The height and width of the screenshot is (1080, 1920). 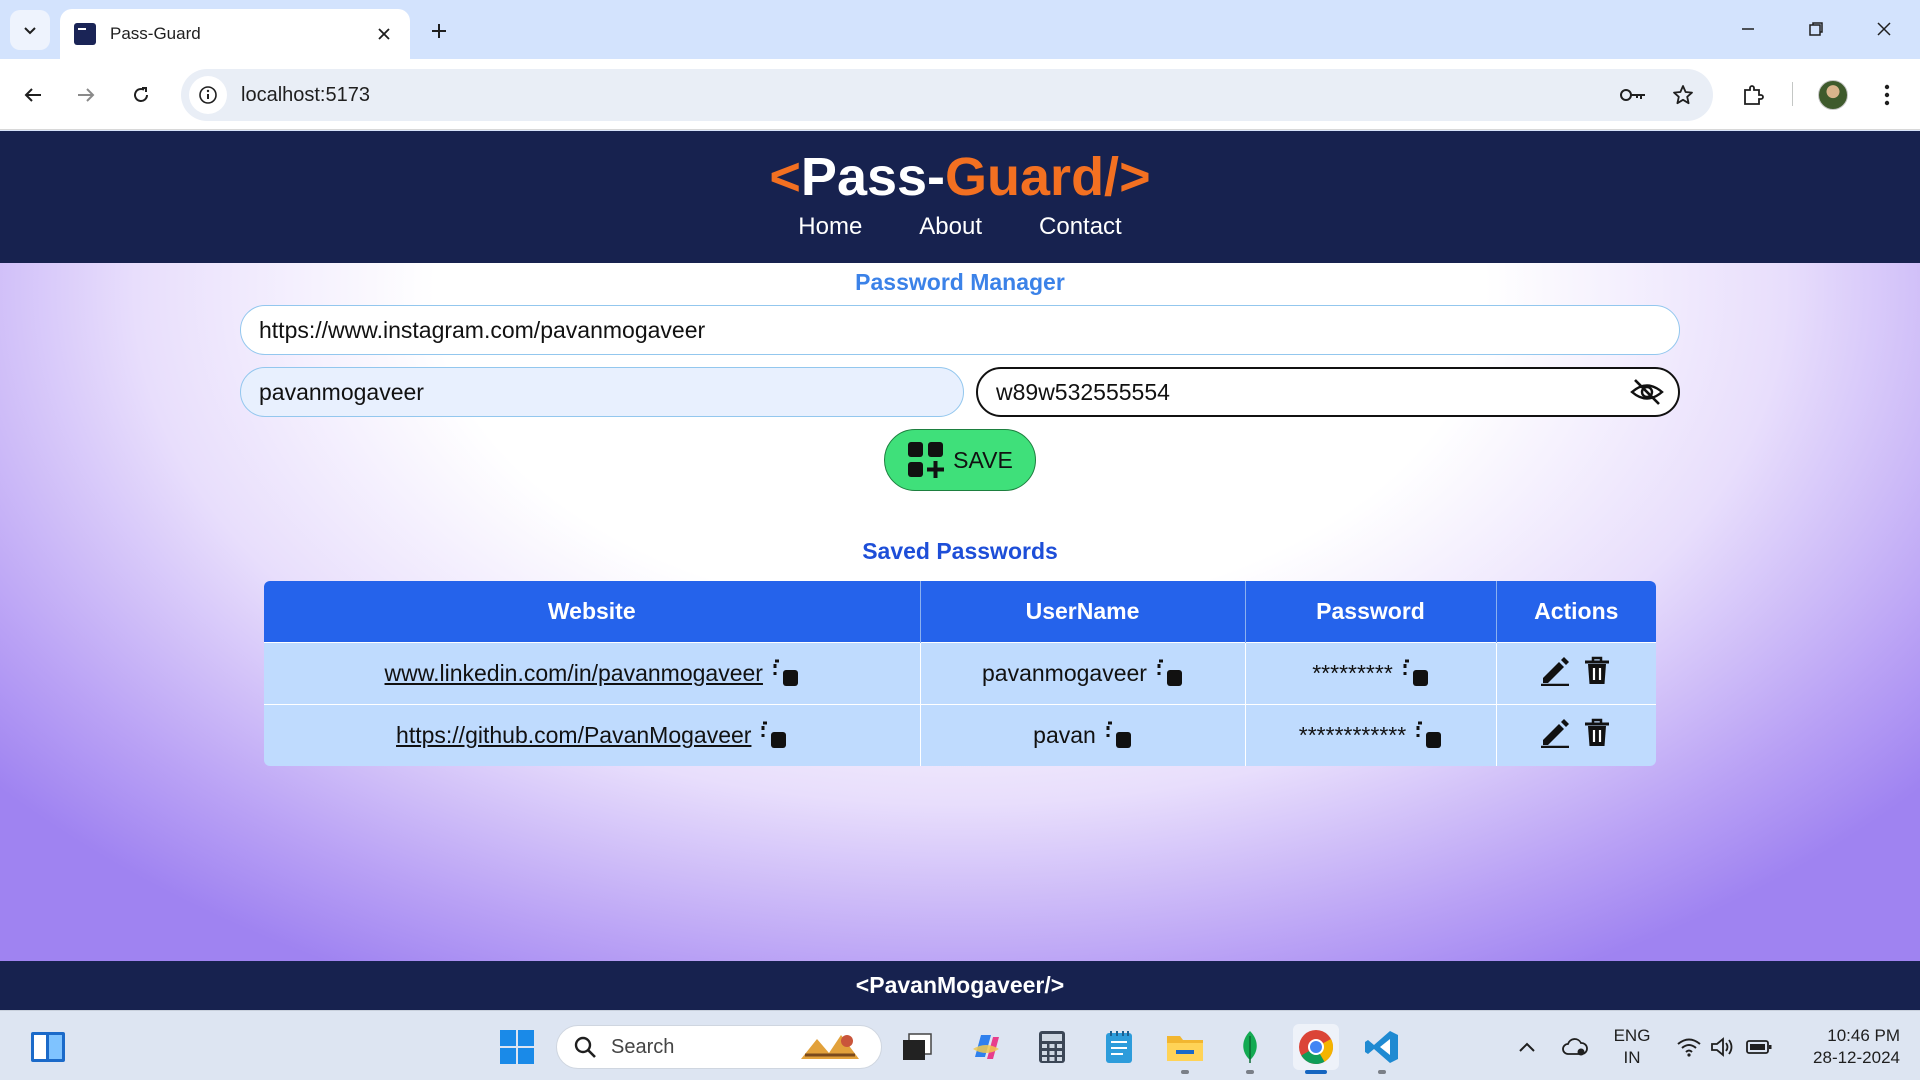 What do you see at coordinates (950, 227) in the screenshot?
I see `nav-link-about: About` at bounding box center [950, 227].